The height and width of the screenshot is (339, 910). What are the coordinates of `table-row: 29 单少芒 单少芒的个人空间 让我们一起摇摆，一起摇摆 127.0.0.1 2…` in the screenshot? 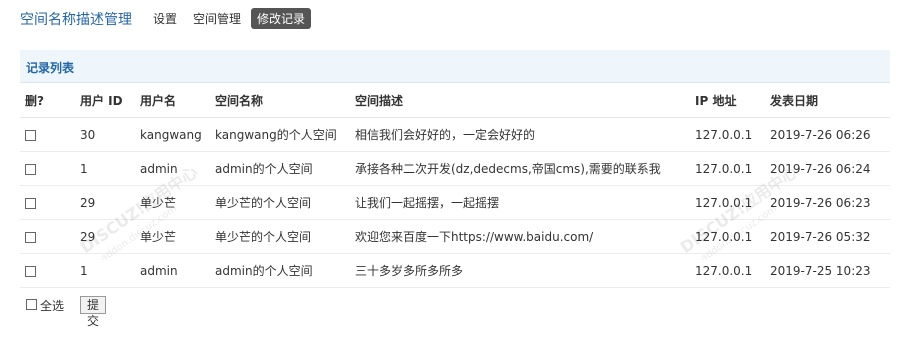 It's located at (455, 202).